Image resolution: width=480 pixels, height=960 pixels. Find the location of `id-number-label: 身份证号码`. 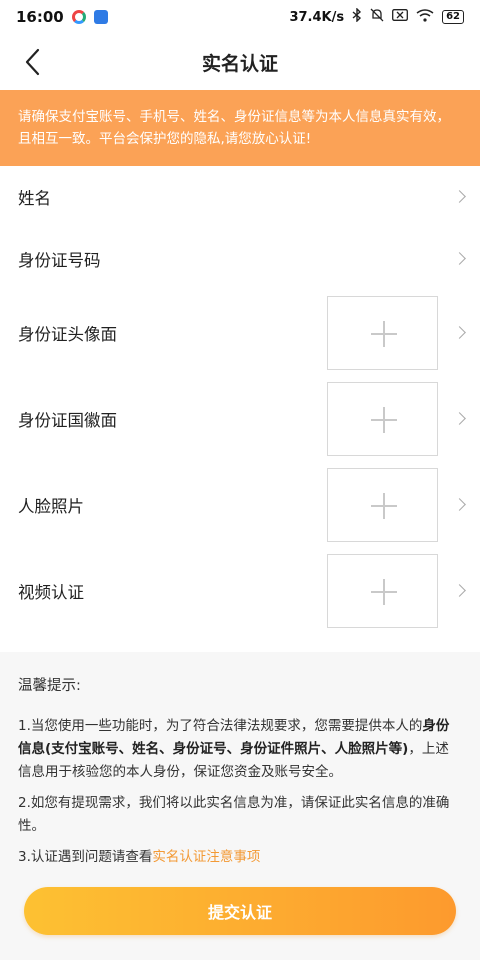

id-number-label: 身份证号码 is located at coordinates (59, 260).